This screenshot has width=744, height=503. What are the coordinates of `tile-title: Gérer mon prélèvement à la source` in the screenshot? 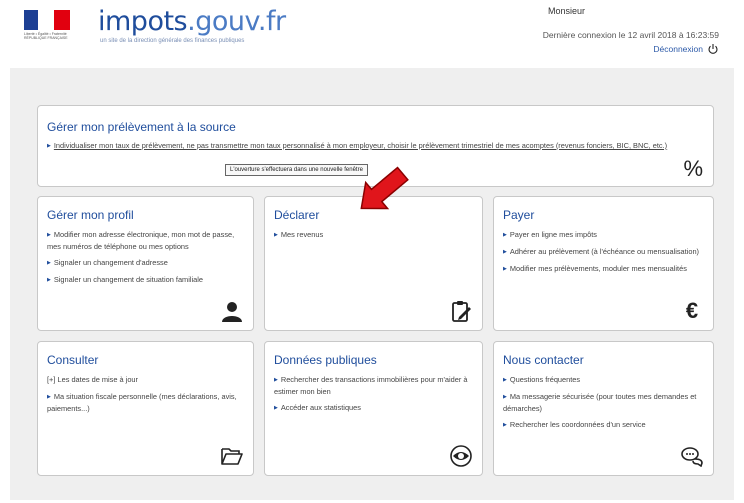 It's located at (141, 127).